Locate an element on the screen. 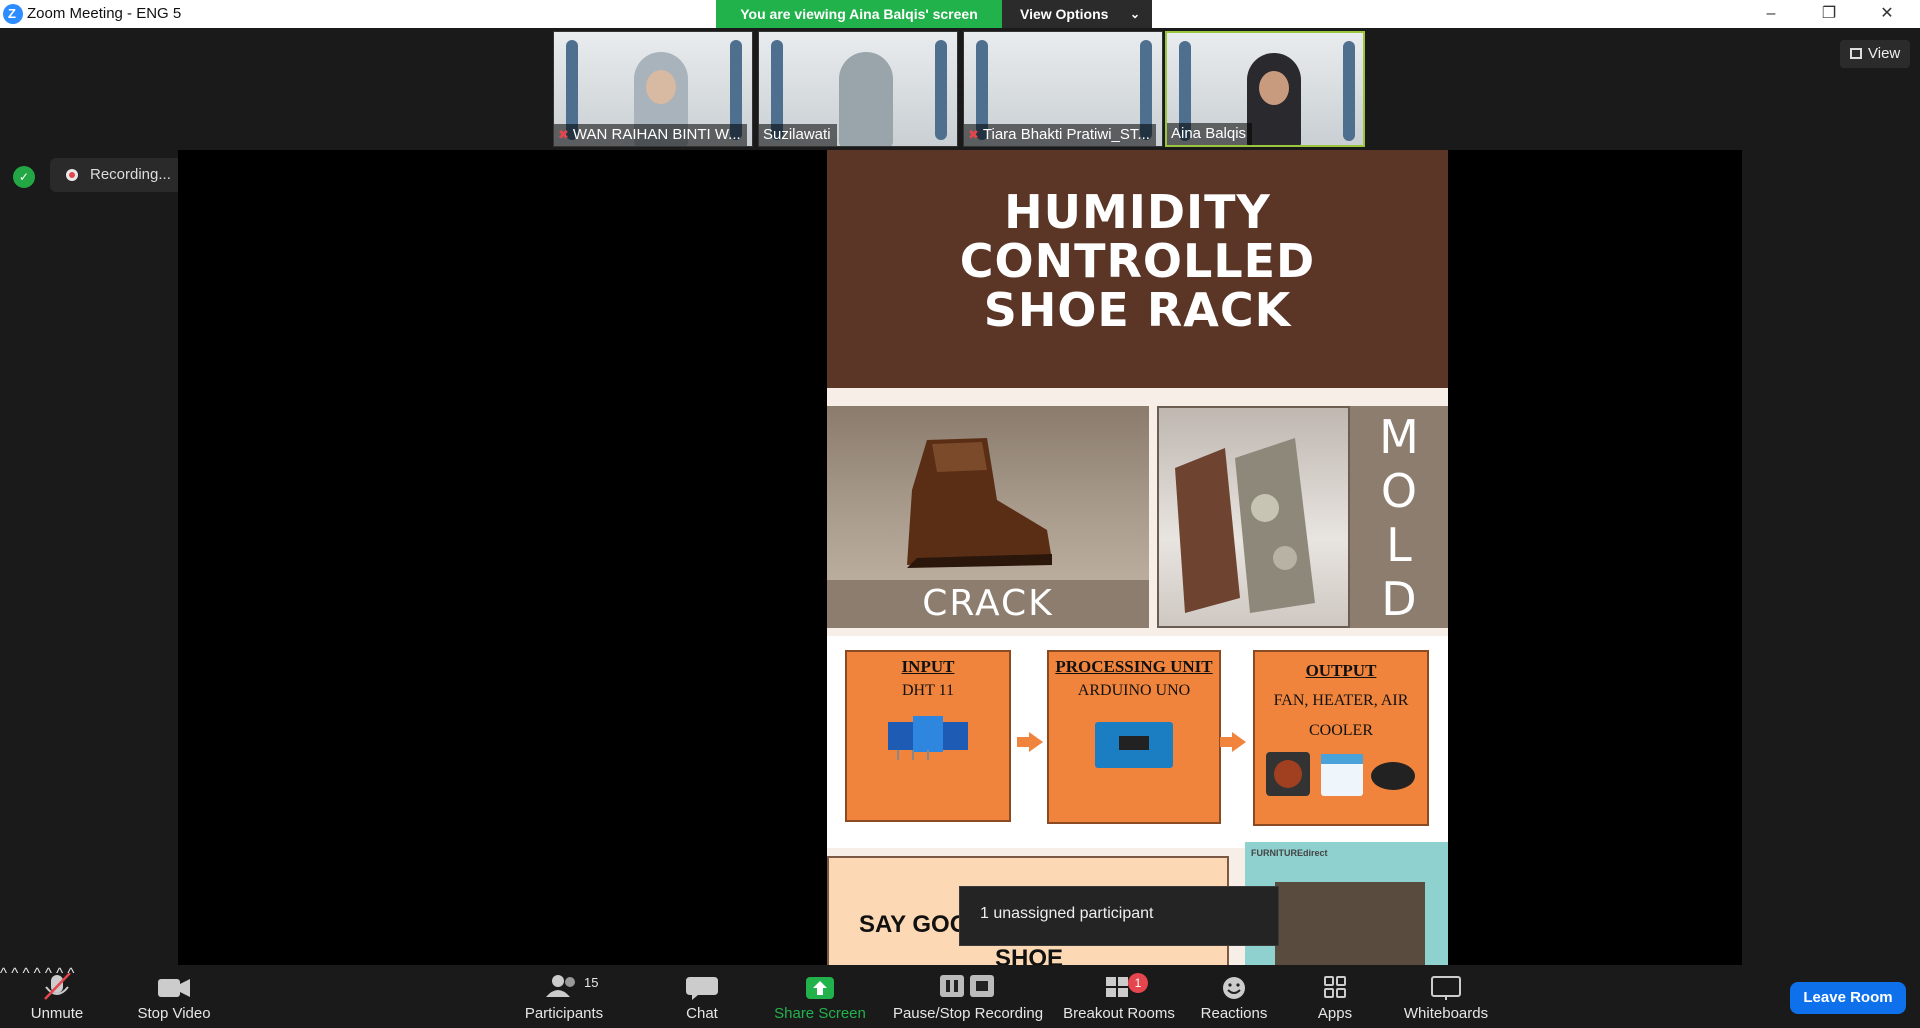 This screenshot has height=1028, width=1920. output-devices-icon is located at coordinates (1340, 774).